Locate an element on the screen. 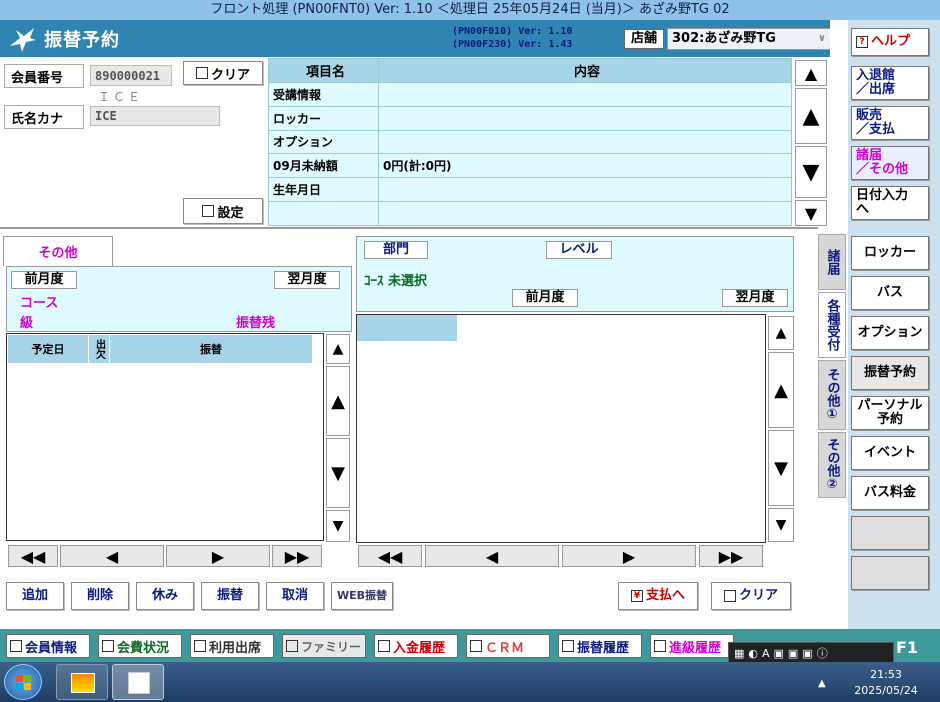 The image size is (940, 702). left-last-page-button: ▶▶ is located at coordinates (297, 556).